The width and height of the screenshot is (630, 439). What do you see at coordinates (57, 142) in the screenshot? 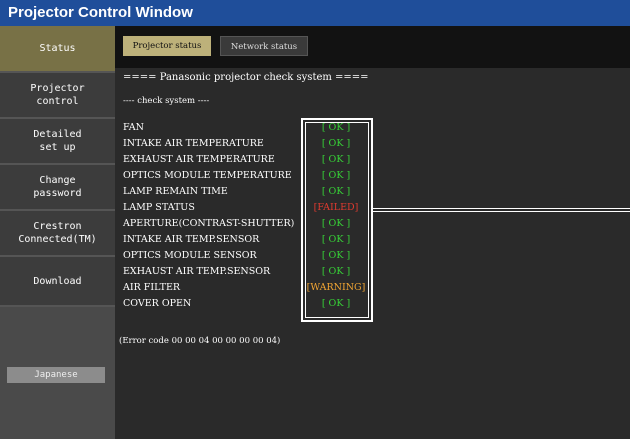
I see `nav-detailed-set-up: Detailed set up` at bounding box center [57, 142].